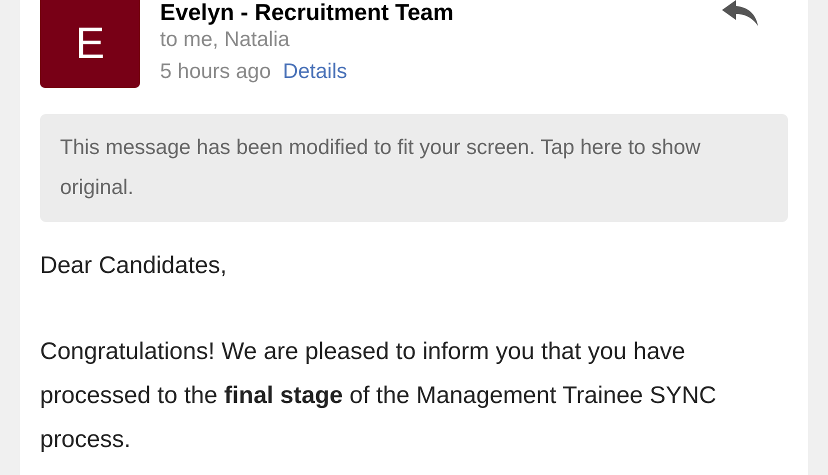 The height and width of the screenshot is (475, 828). What do you see at coordinates (225, 40) in the screenshot?
I see `recipients: to me, Natalia` at bounding box center [225, 40].